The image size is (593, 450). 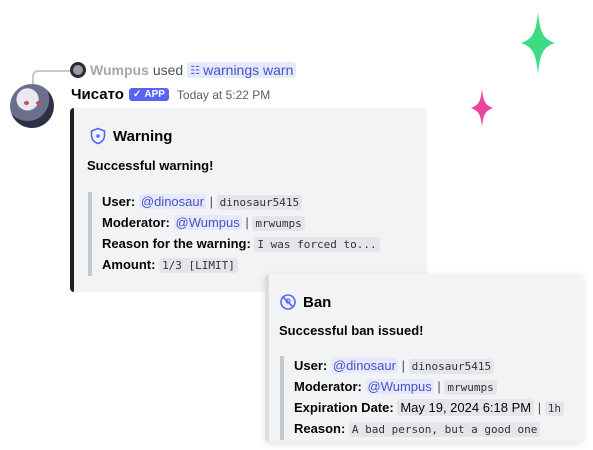 I want to click on warning-moderator-name: mrwumps, so click(x=278, y=223).